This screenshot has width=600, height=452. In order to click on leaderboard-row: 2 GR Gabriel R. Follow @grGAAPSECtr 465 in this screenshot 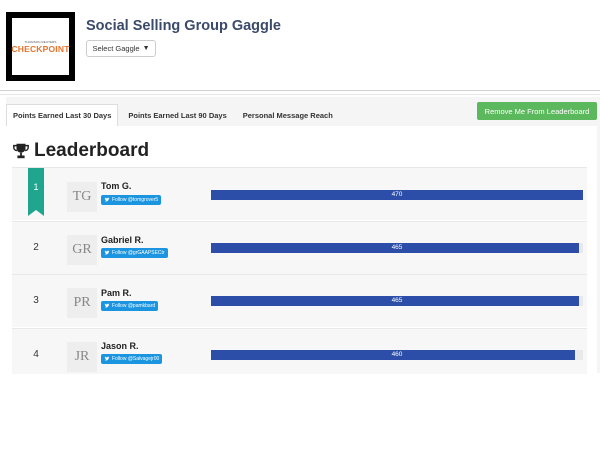, I will do `click(299, 247)`.